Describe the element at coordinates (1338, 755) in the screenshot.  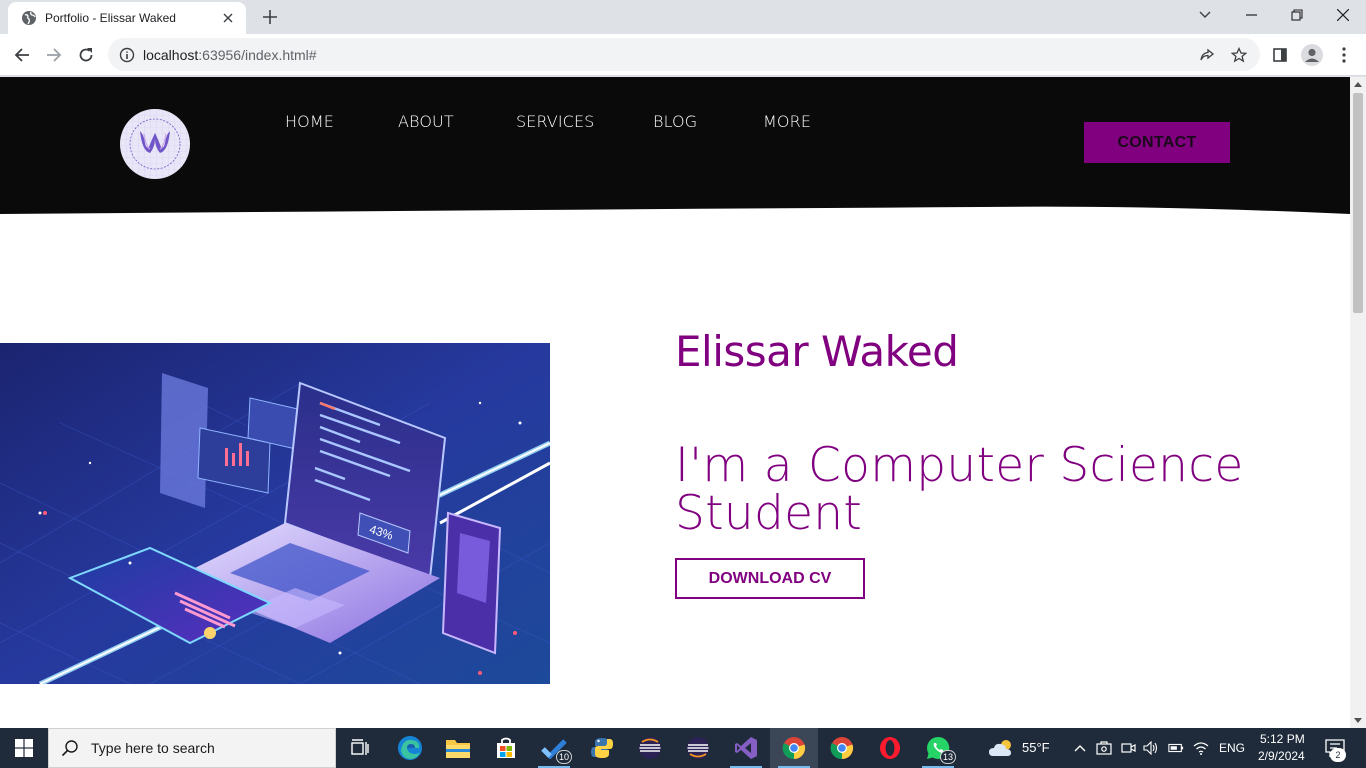
I see `notification-badge: 2` at that location.